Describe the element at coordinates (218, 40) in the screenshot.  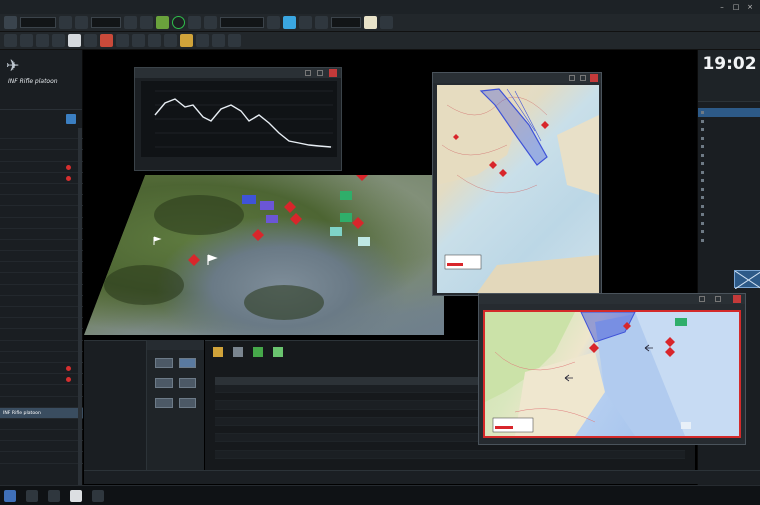
I see `symbol-icon` at that location.